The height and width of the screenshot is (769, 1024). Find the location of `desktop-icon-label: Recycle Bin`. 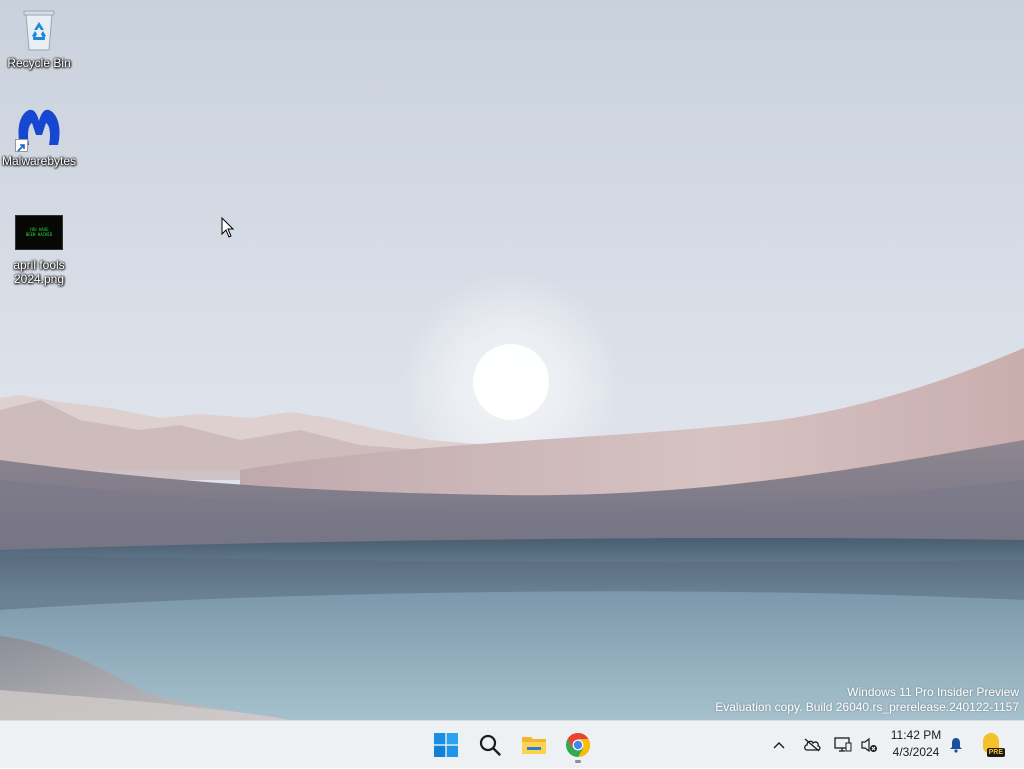

desktop-icon-label: Recycle Bin is located at coordinates (39, 63).